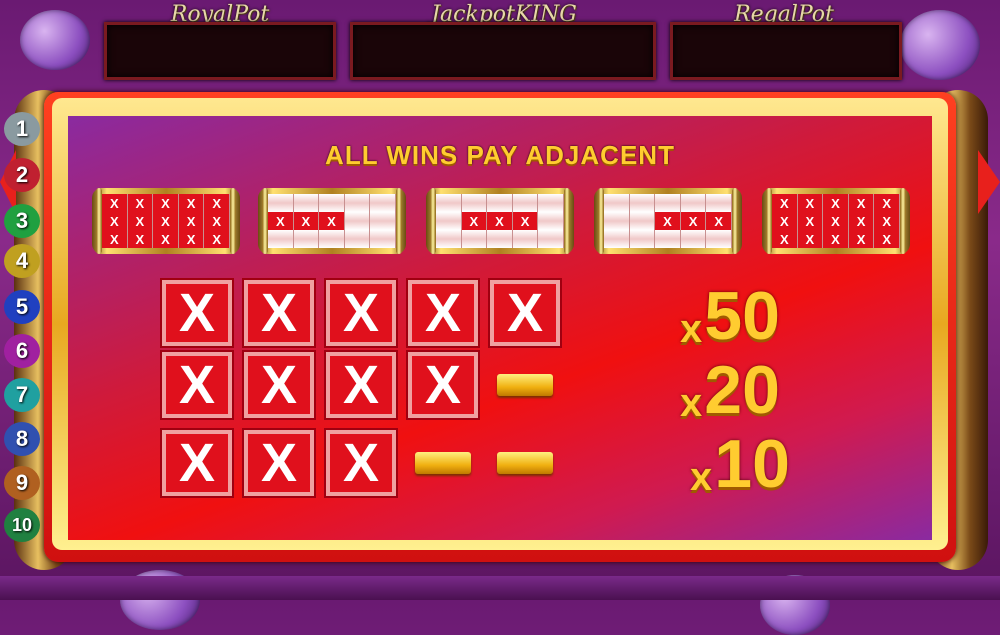 This screenshot has height=635, width=1000. I want to click on multiplier-value: 10, so click(752, 464).